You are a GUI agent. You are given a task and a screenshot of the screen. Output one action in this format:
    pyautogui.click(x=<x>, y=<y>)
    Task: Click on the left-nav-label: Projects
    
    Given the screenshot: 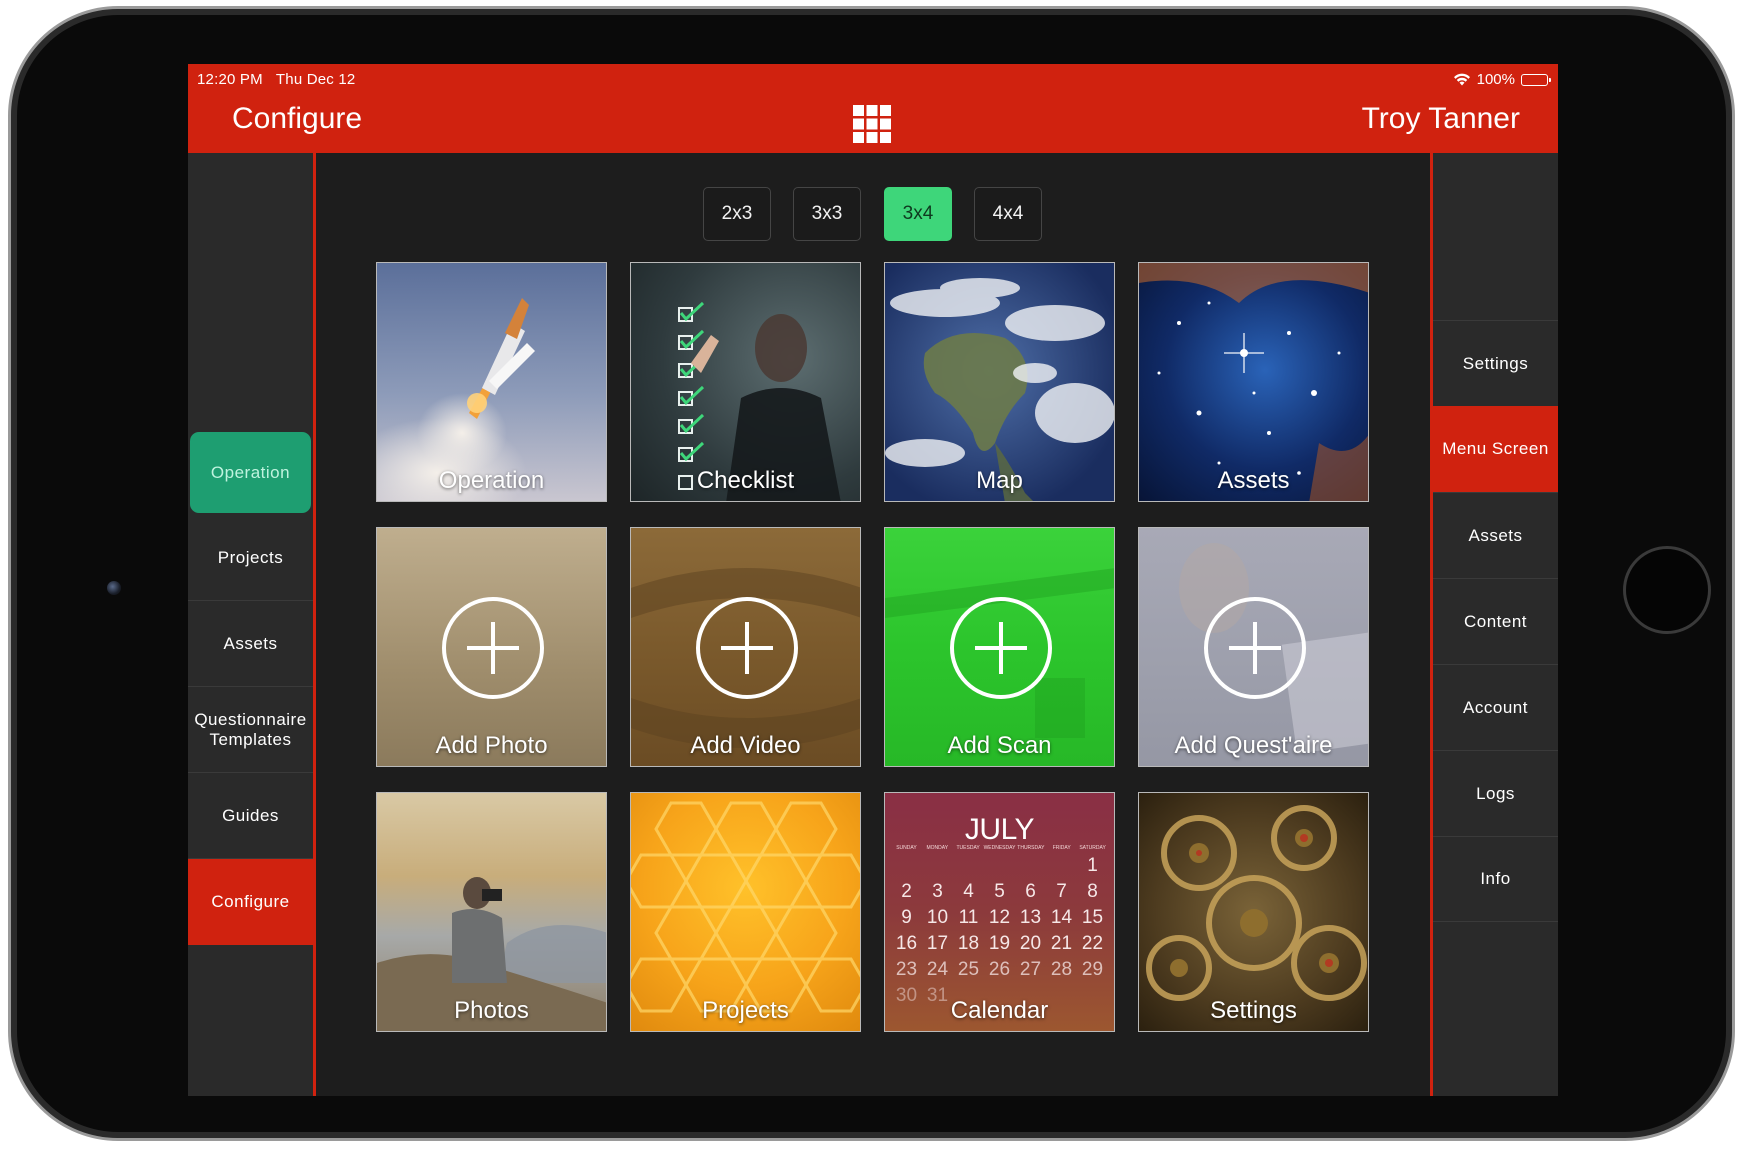 What is the action you would take?
    pyautogui.click(x=250, y=557)
    